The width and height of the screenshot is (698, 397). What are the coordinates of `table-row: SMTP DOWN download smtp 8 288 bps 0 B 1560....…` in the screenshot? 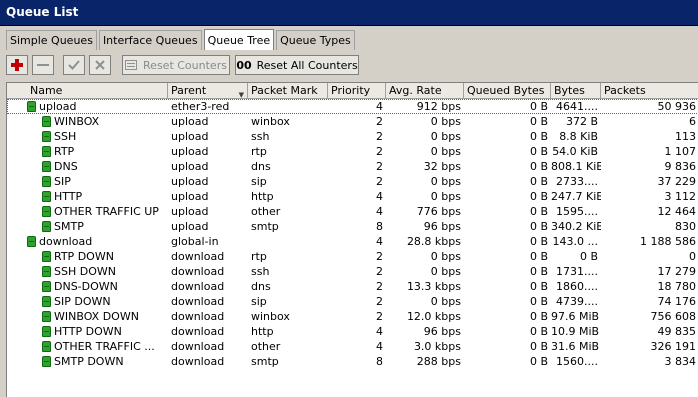 It's located at (352, 361).